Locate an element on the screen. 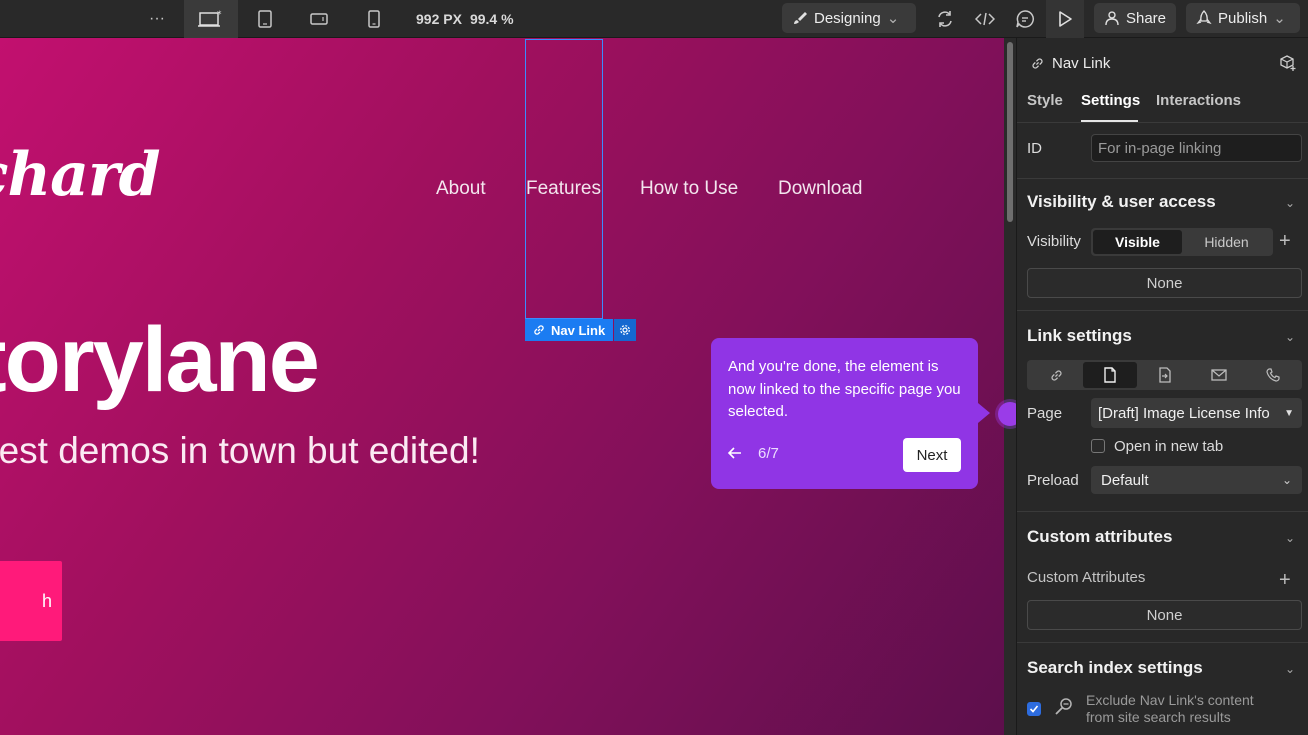  add-custom-attribute-button: + is located at coordinates (1285, 580).